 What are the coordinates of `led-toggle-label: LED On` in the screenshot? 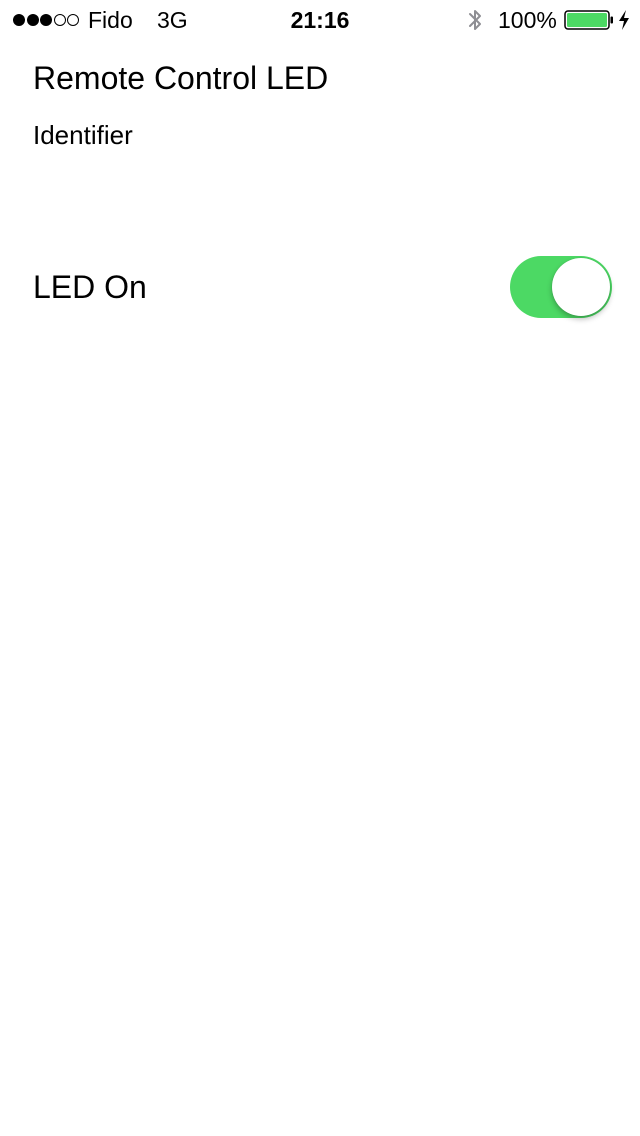 It's located at (90, 287).